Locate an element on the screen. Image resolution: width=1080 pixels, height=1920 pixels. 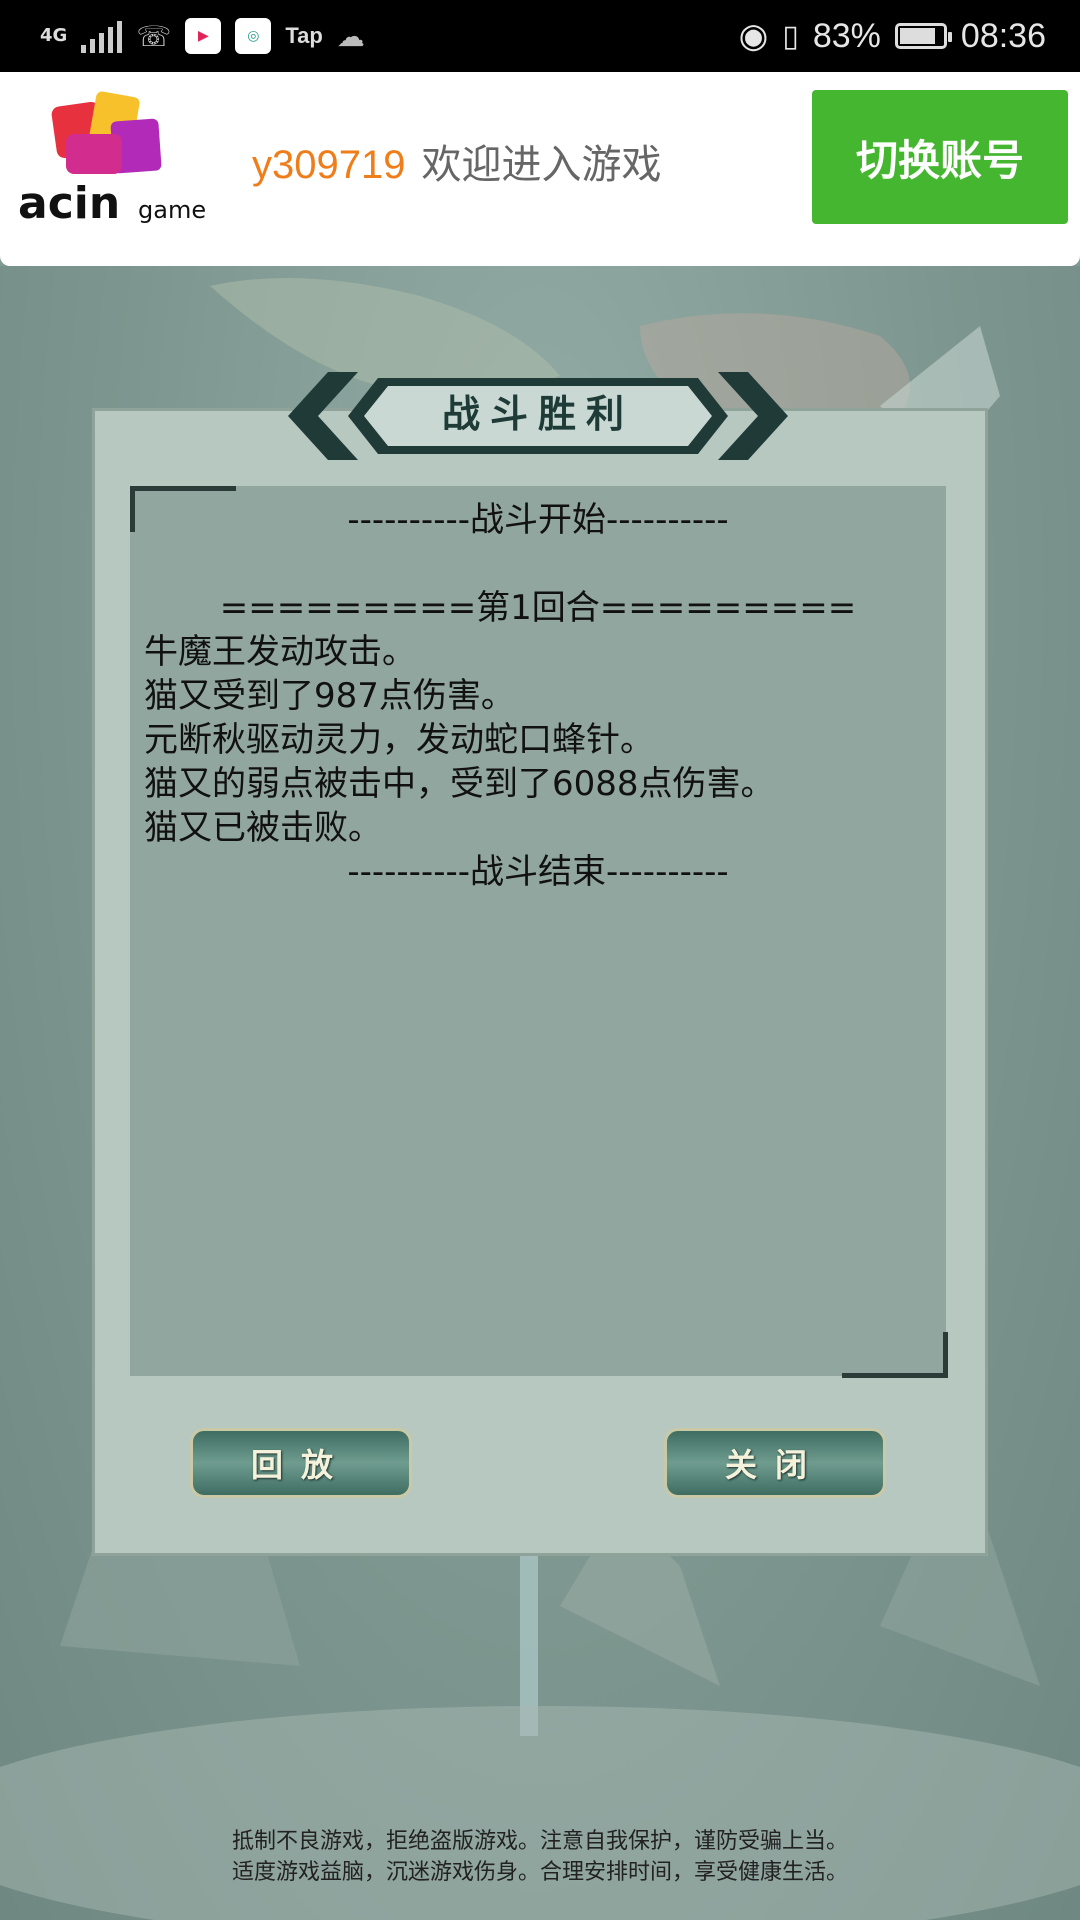
clock: 08:36 is located at coordinates (1003, 35).